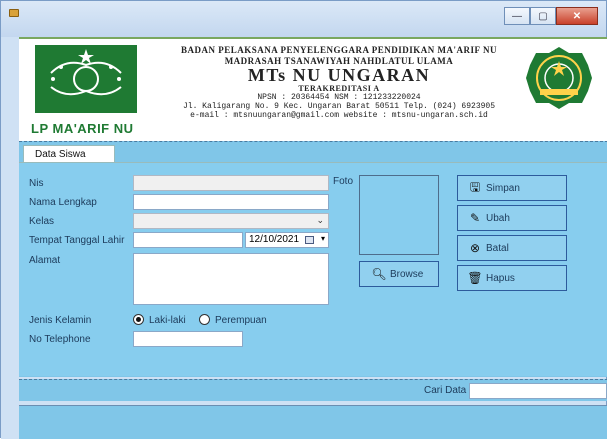 Image resolution: width=607 pixels, height=439 pixels. Describe the element at coordinates (188, 339) in the screenshot. I see `telp-input` at that location.